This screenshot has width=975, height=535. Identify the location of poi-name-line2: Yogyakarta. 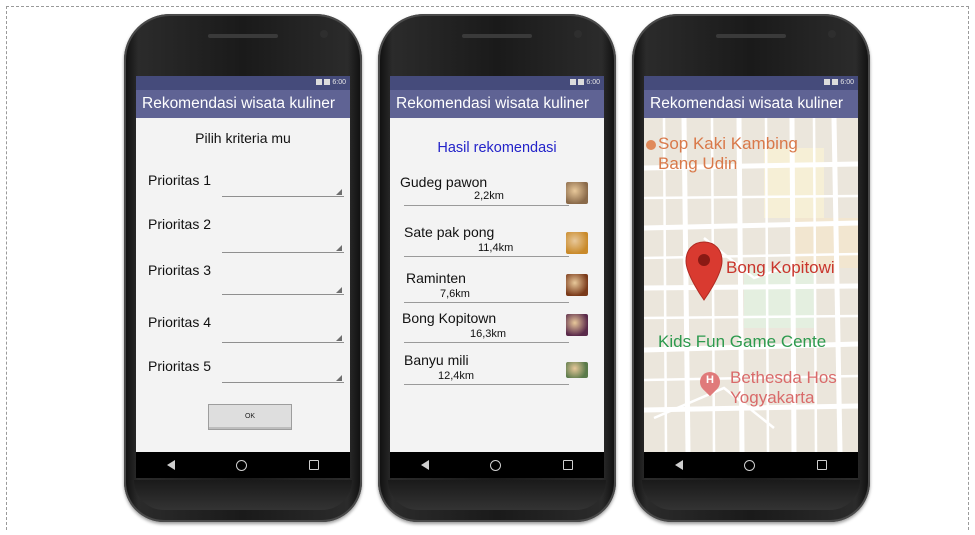
(772, 397).